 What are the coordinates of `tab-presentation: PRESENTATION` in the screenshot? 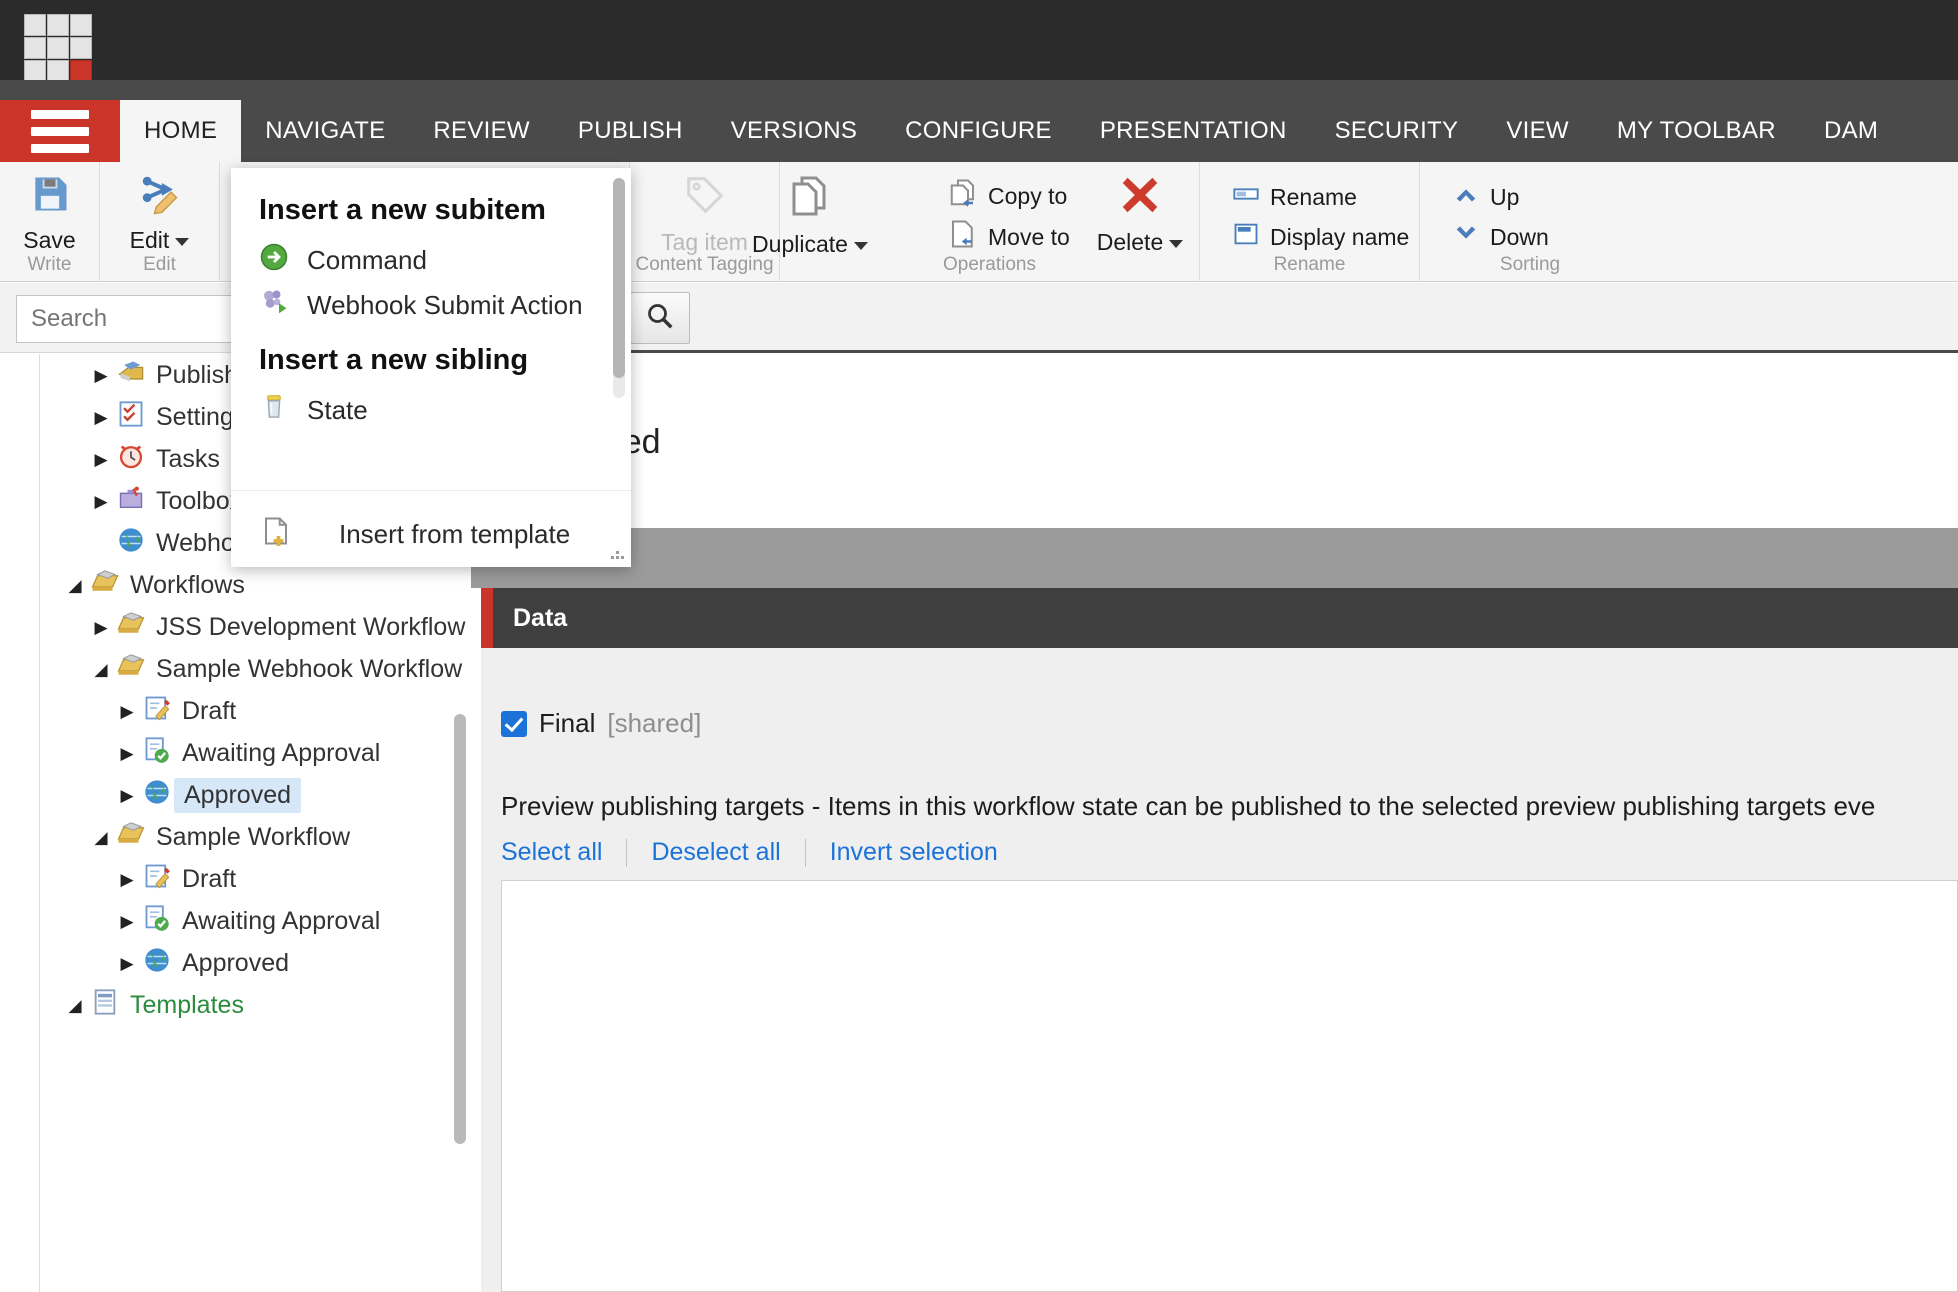 It's located at (1193, 131).